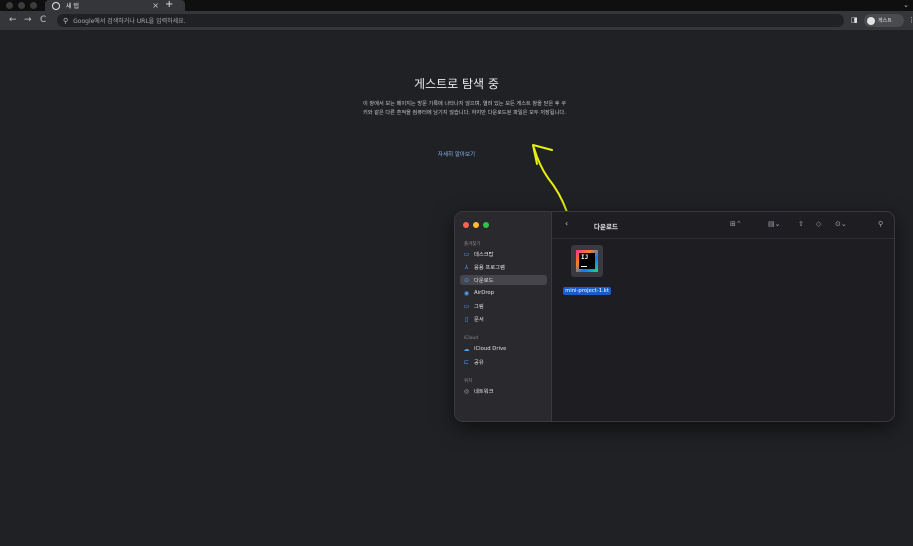 This screenshot has height=546, width=913. What do you see at coordinates (466, 280) in the screenshot?
I see `downloads-icon: ⊙` at bounding box center [466, 280].